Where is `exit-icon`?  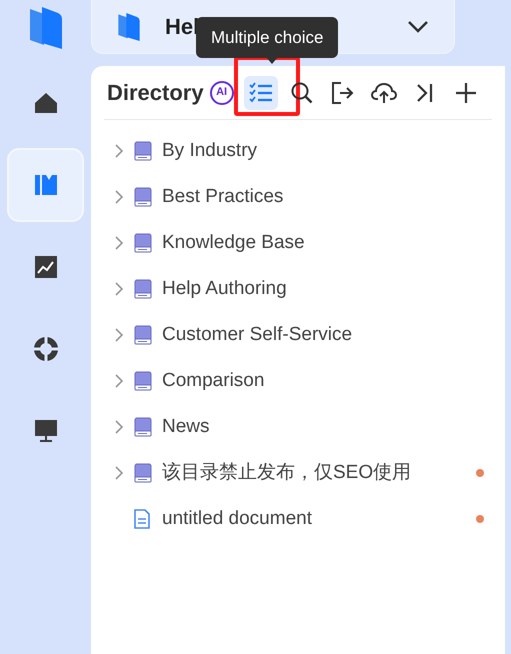
exit-icon is located at coordinates (343, 93).